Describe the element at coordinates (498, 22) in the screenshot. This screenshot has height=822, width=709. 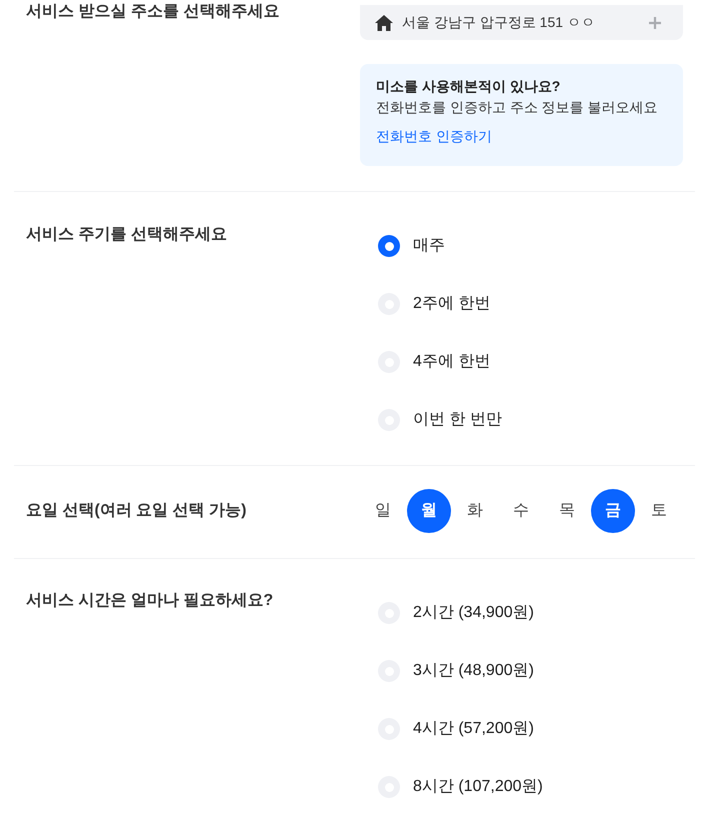
I see `address-text: 서울 강남구 압구정로 151 ㅇㅇ` at that location.